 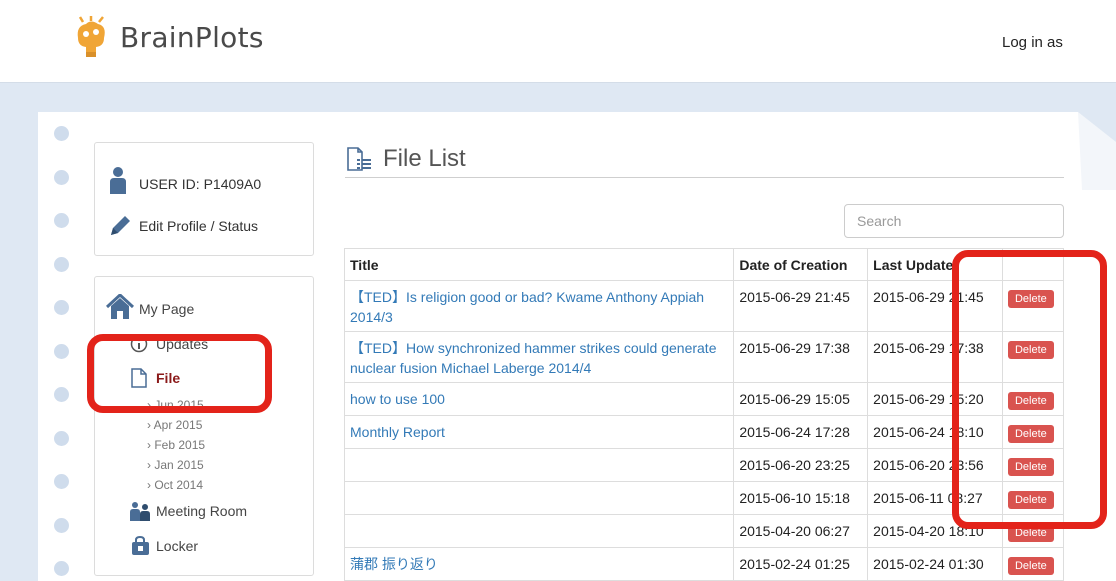 What do you see at coordinates (558, 41) in the screenshot?
I see `top-bar: BrainPlots Log in as` at bounding box center [558, 41].